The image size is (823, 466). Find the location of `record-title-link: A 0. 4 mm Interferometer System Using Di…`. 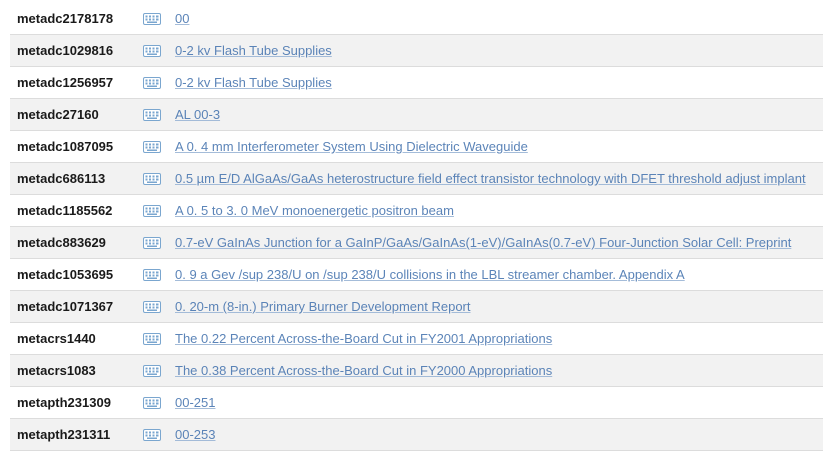

record-title-link: A 0. 4 mm Interferometer System Using Di… is located at coordinates (351, 146).